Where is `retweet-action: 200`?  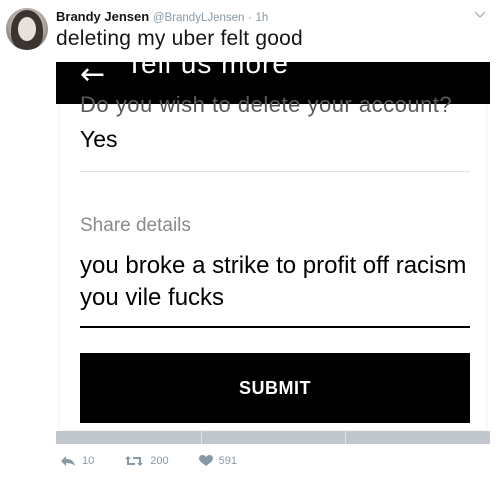
retweet-action: 200 is located at coordinates (146, 461).